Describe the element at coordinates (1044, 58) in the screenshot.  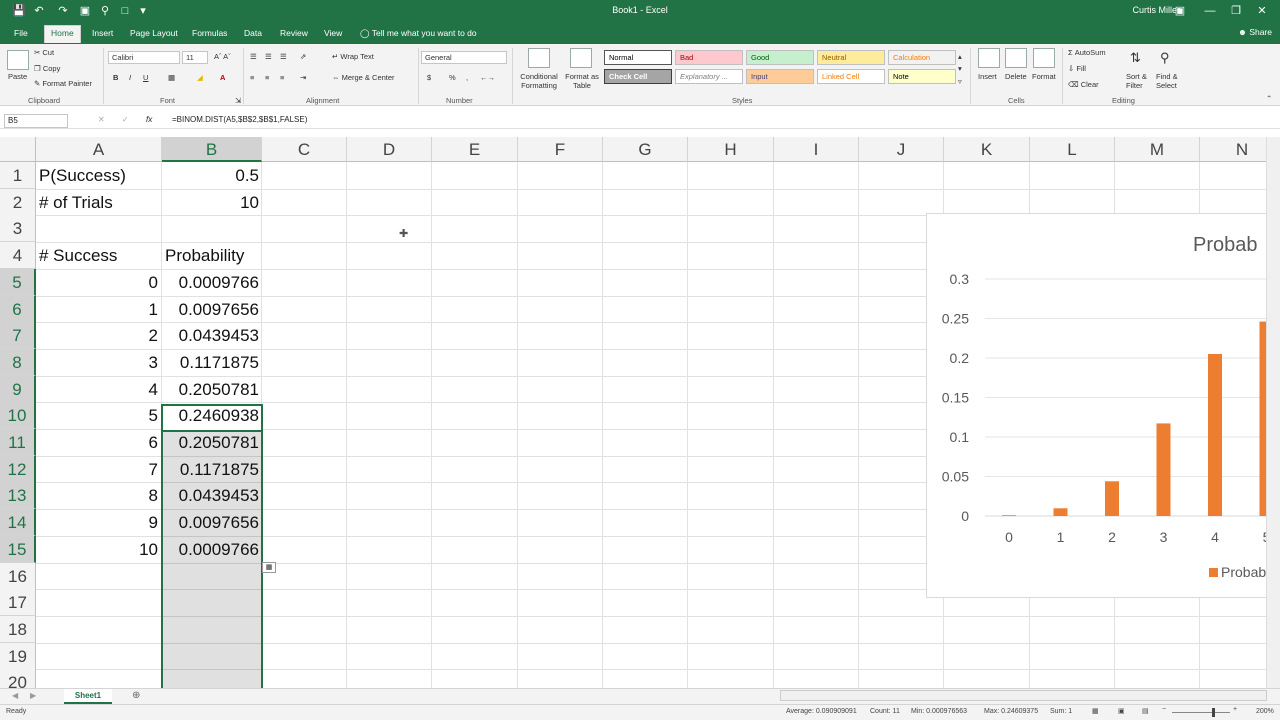
I see `format-cells-icon` at that location.